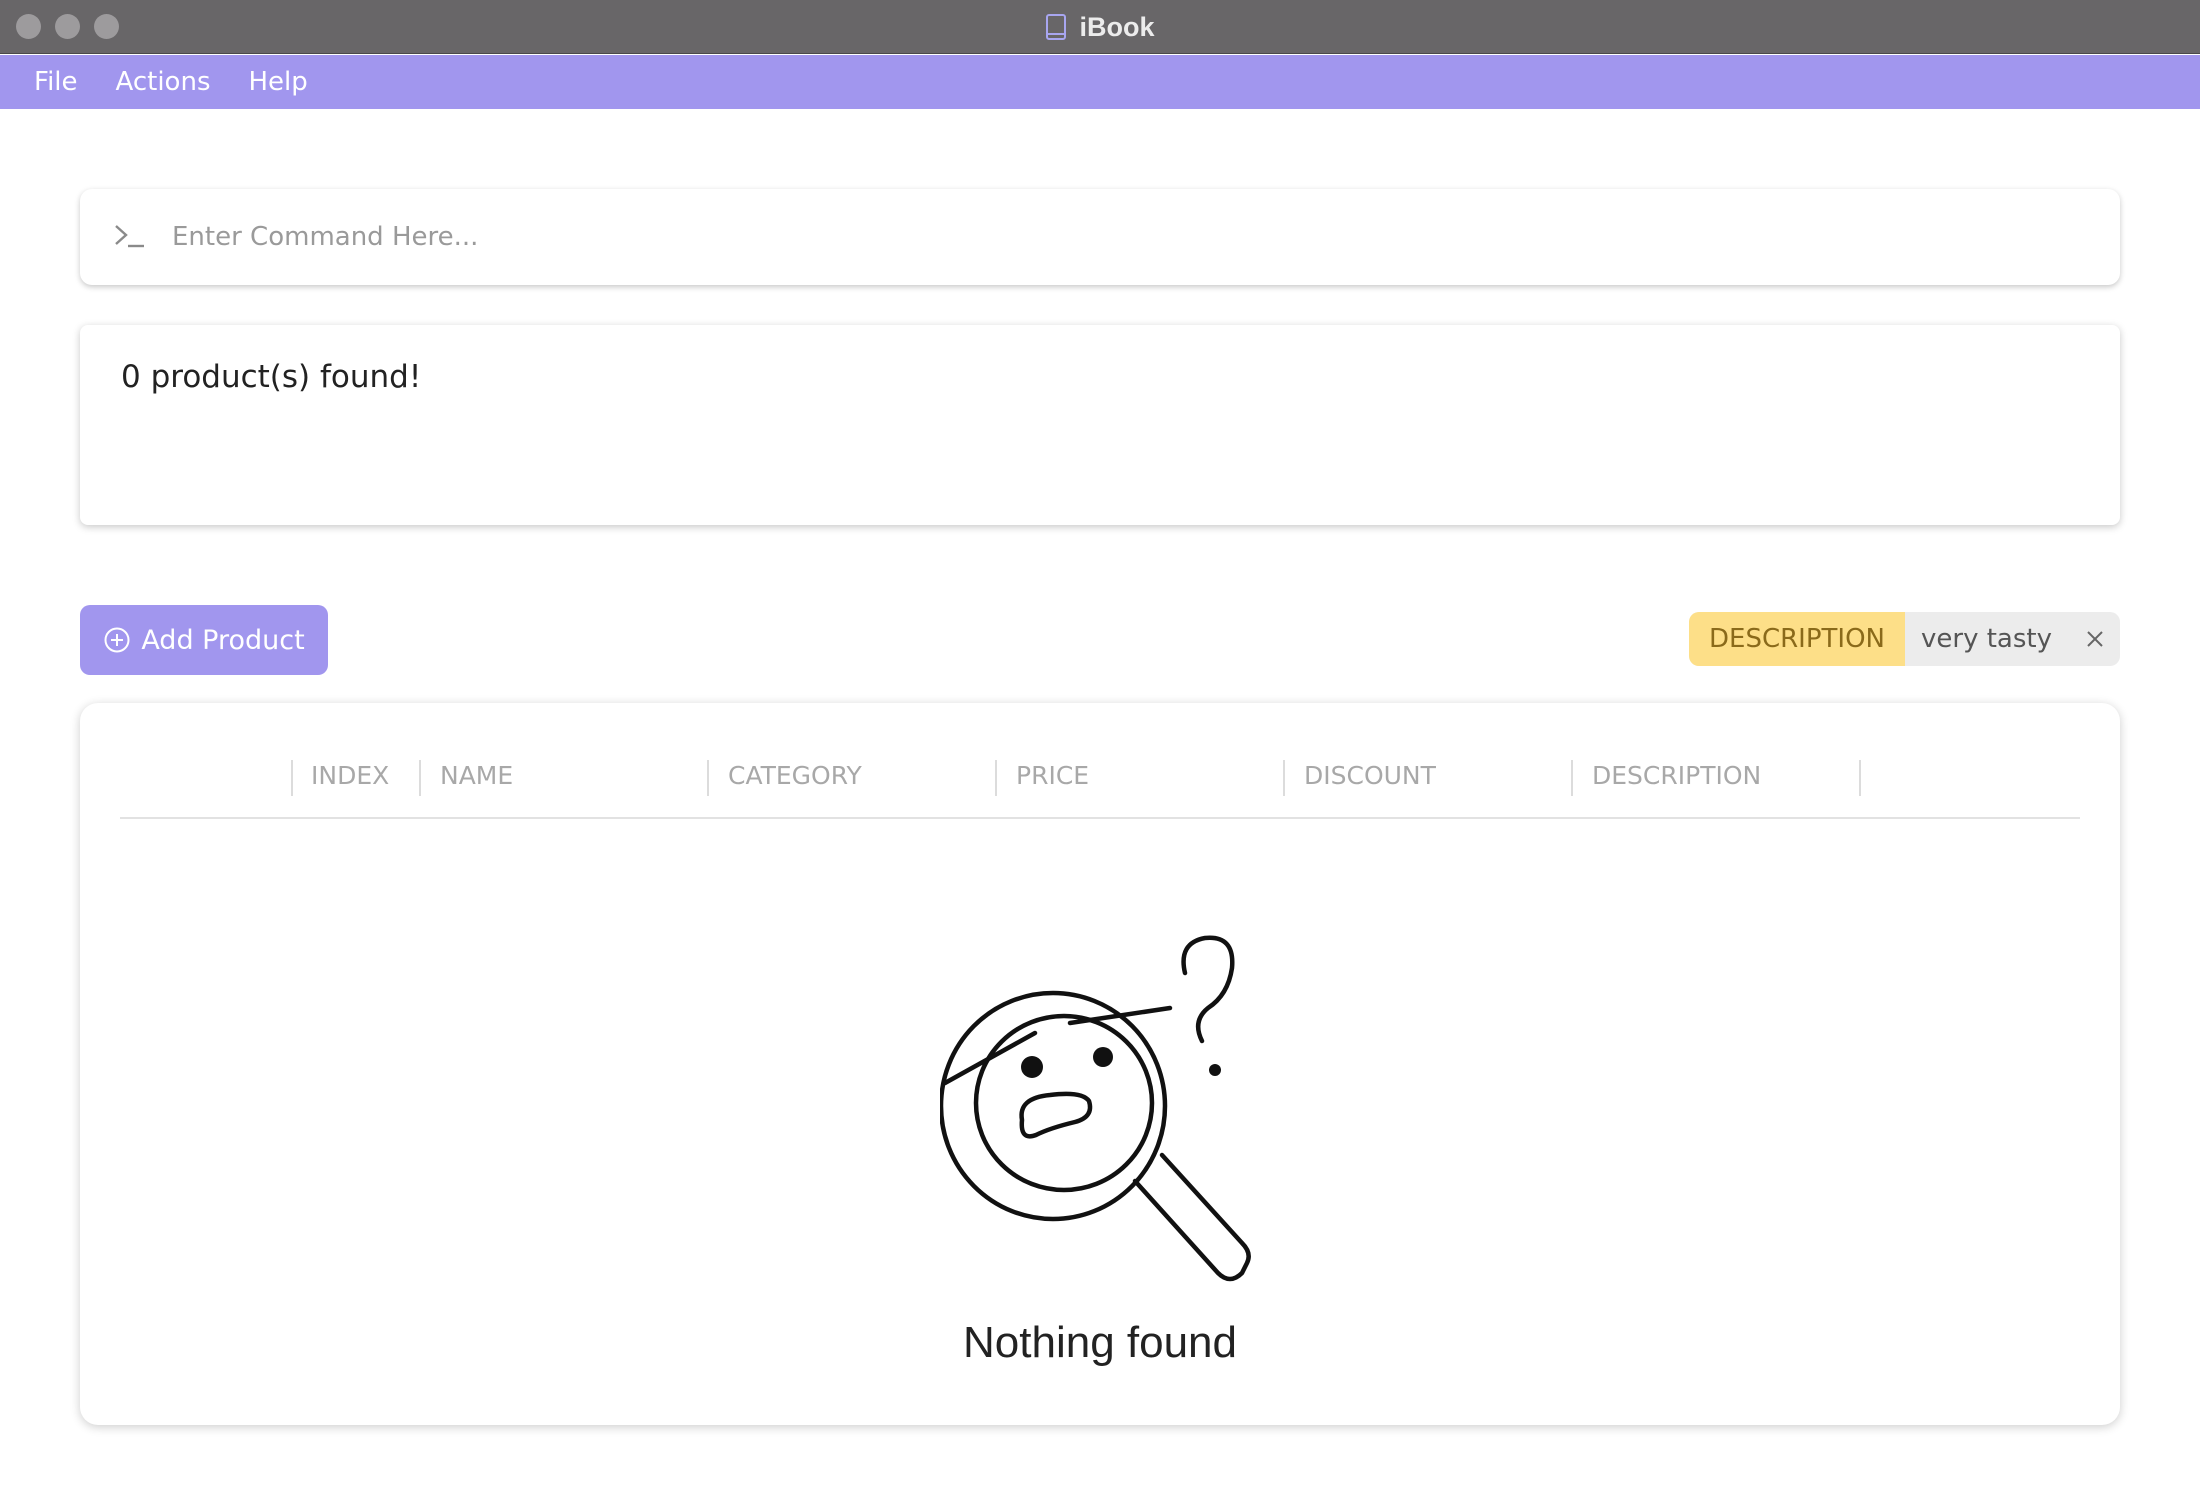 This screenshot has width=2200, height=1504. What do you see at coordinates (129, 236) in the screenshot?
I see `terminal-prompt-icon` at bounding box center [129, 236].